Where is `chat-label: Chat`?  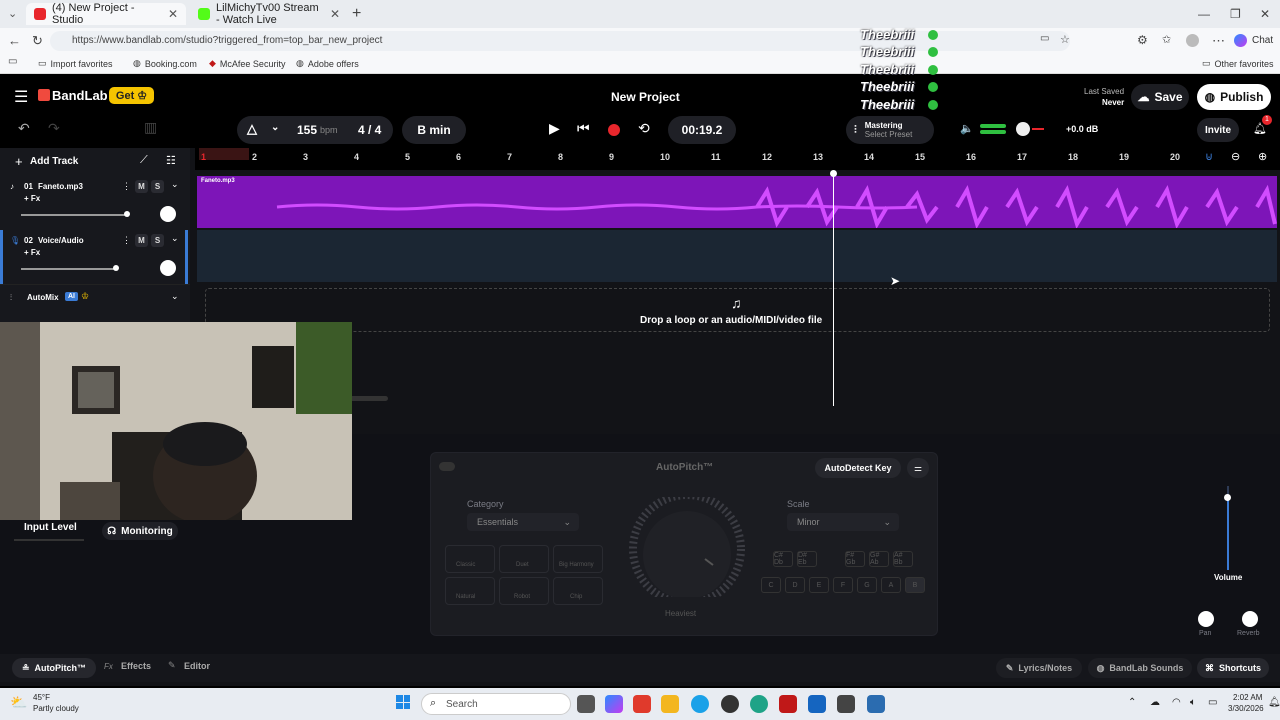
chat-label: Chat is located at coordinates (1262, 40).